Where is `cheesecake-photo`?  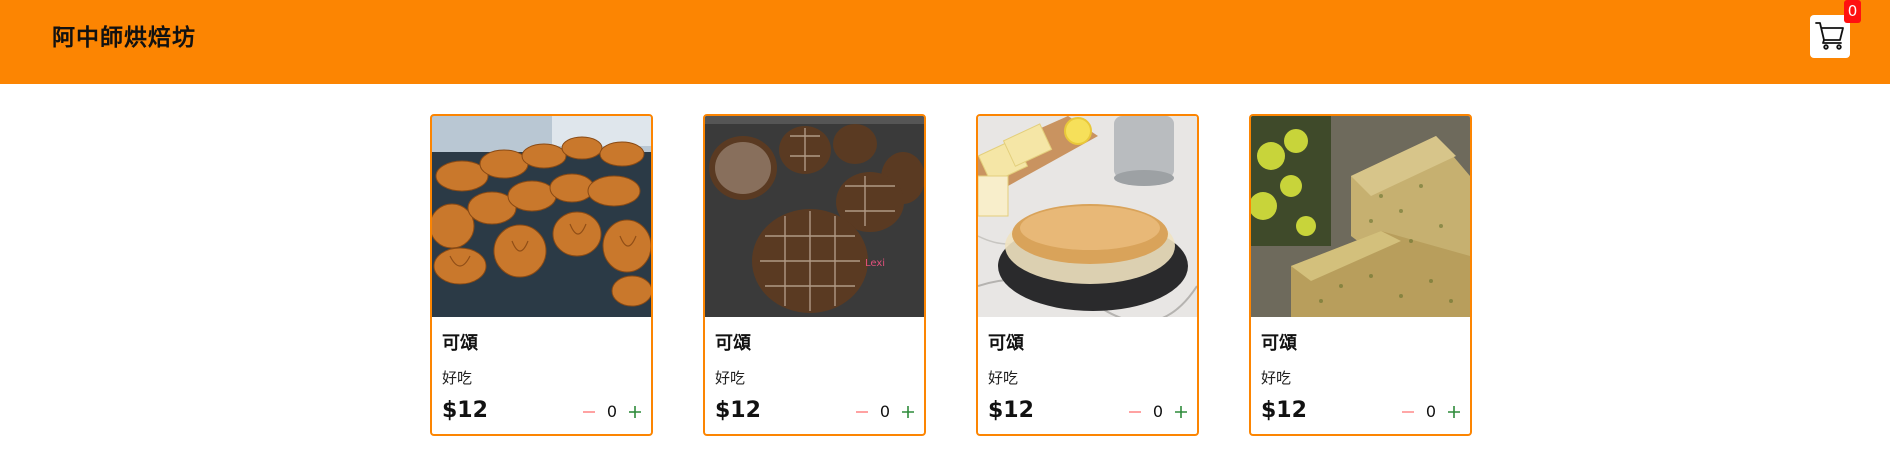 cheesecake-photo is located at coordinates (1087, 216).